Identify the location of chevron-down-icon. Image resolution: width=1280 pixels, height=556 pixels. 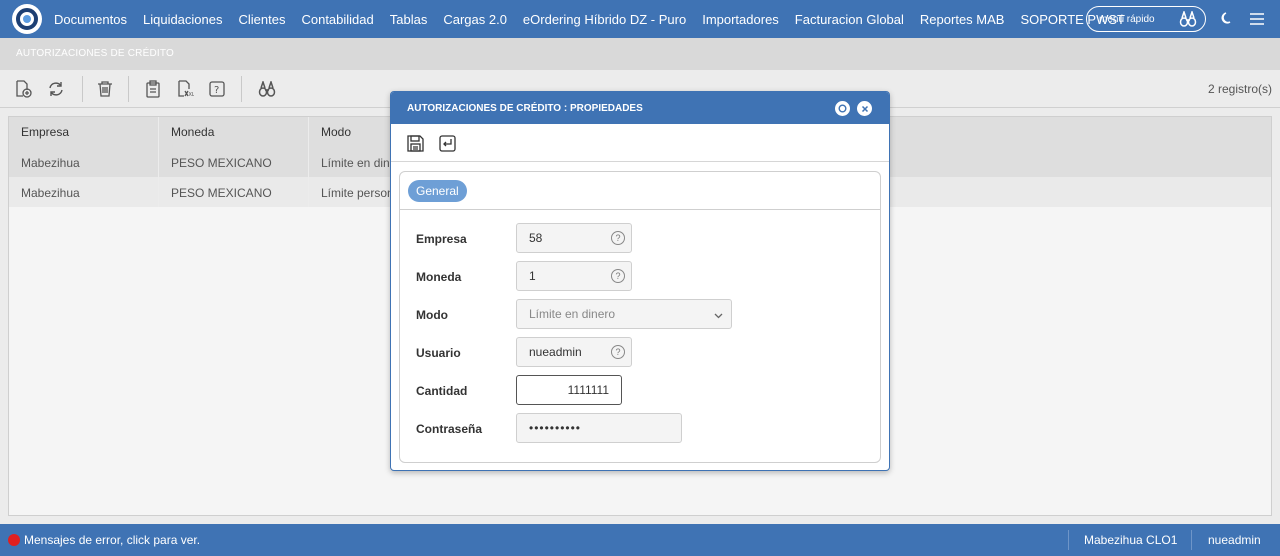
(718, 316).